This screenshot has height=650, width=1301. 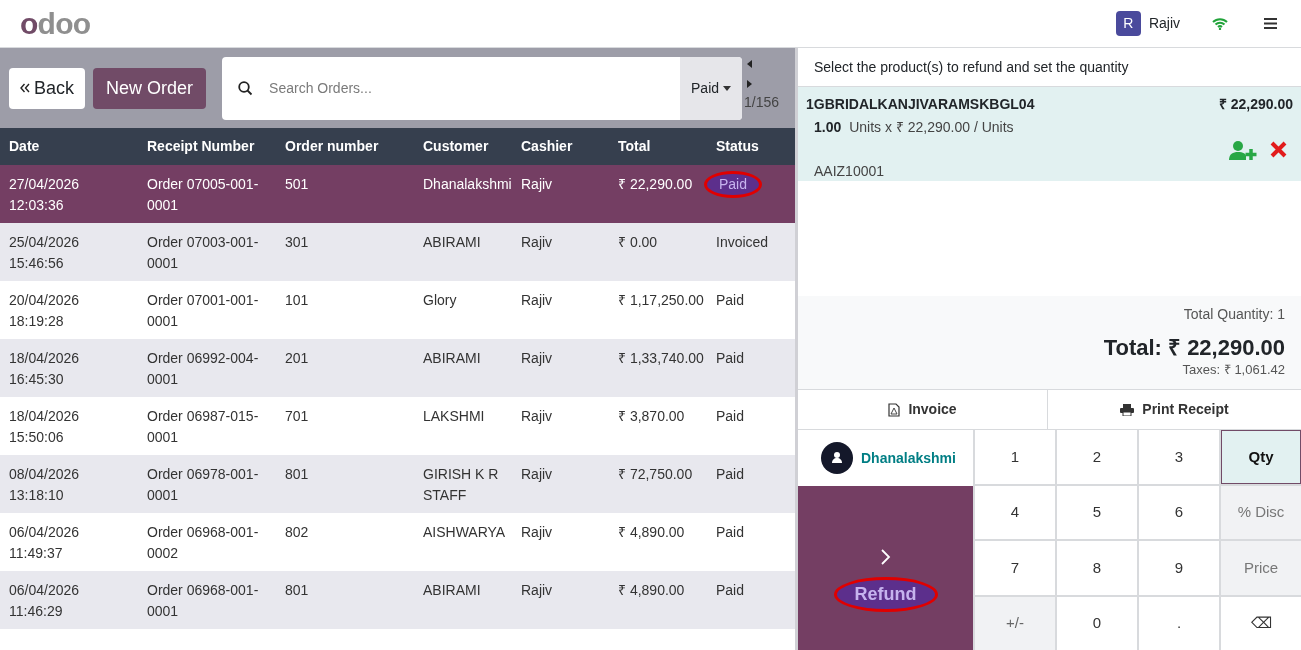 What do you see at coordinates (297, 474) in the screenshot?
I see `table-cell-text: 801` at bounding box center [297, 474].